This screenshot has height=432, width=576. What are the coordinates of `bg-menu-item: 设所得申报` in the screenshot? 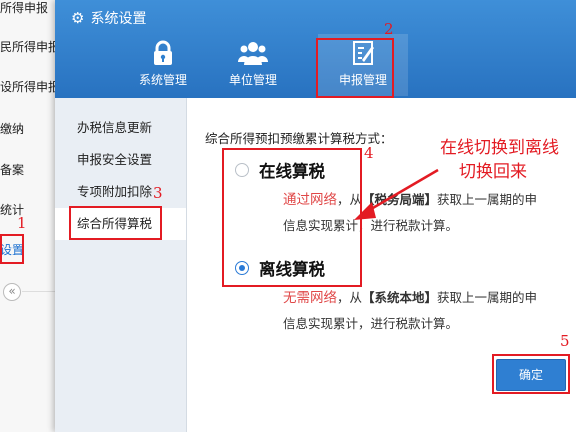 It's located at (30, 87).